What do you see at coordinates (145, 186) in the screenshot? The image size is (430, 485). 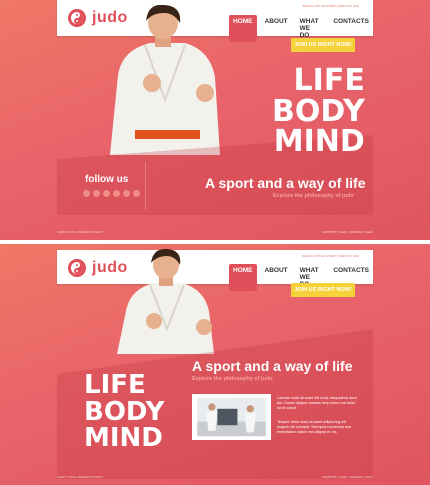 I see `divider` at bounding box center [145, 186].